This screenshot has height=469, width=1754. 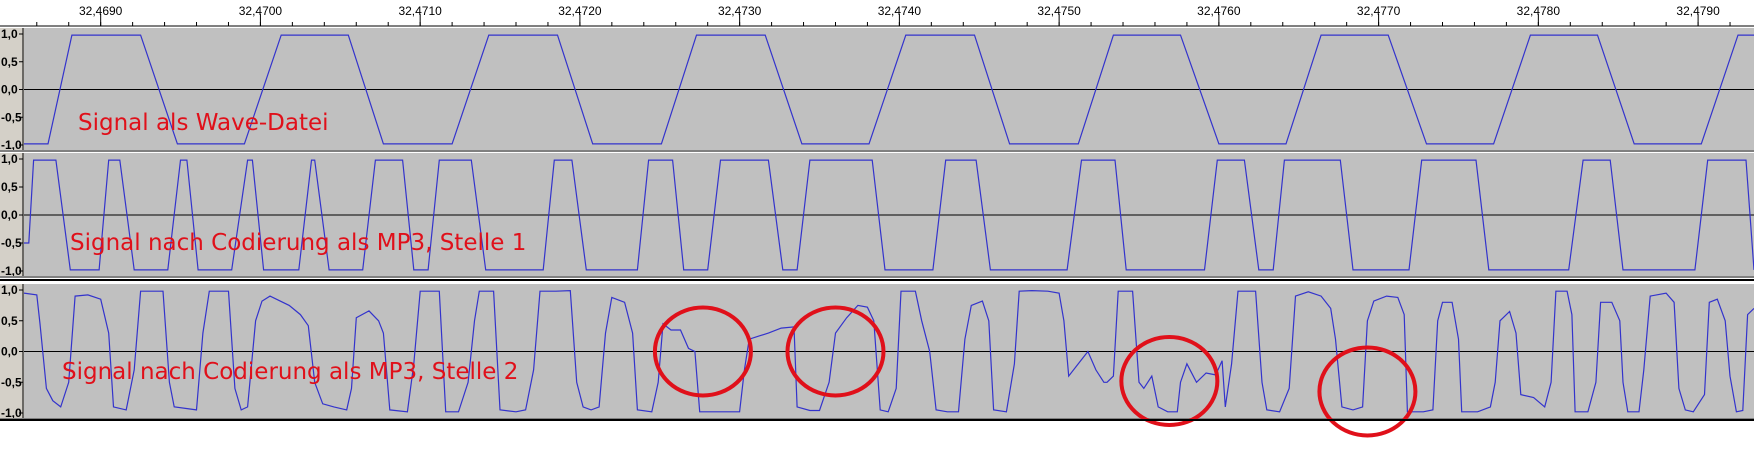 I want to click on x-tick-label: 32,4750, so click(x=1059, y=11).